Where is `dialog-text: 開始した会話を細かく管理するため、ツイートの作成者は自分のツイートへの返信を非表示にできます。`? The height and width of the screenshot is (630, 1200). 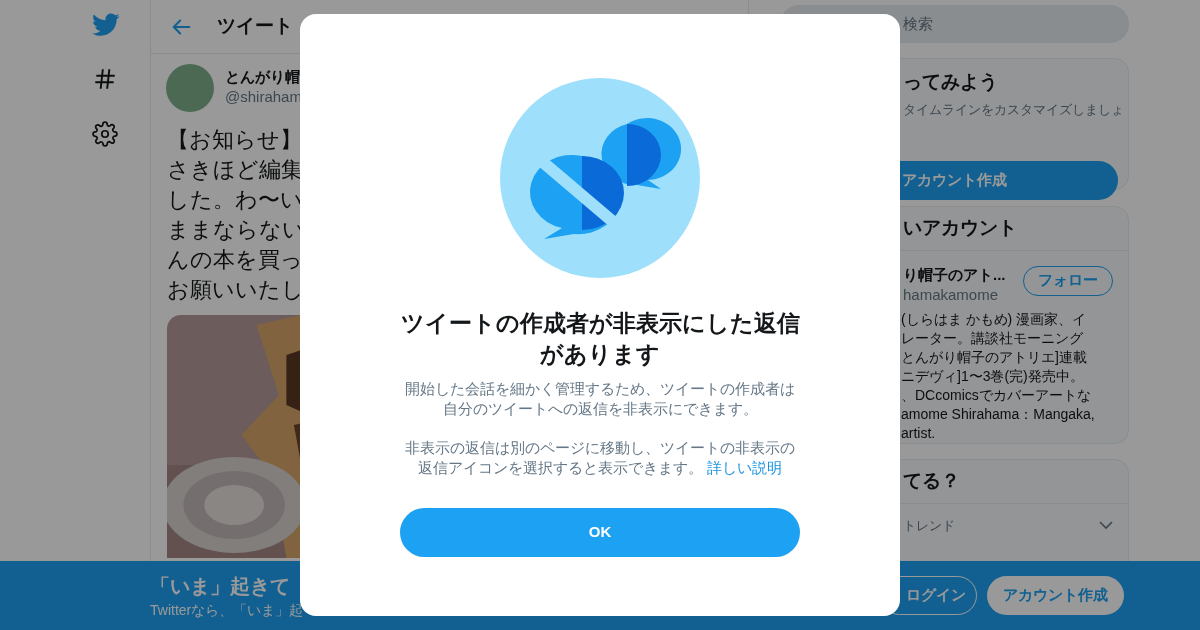
dialog-text: 開始した会話を細かく管理するため、ツイートの作成者は自分のツイートへの返信を非表示にできます。 is located at coordinates (600, 399).